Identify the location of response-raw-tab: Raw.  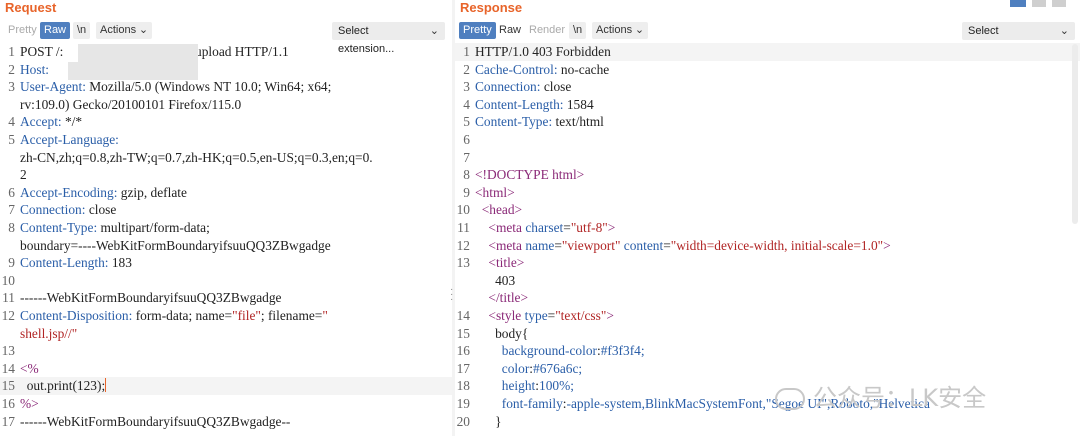
(510, 30).